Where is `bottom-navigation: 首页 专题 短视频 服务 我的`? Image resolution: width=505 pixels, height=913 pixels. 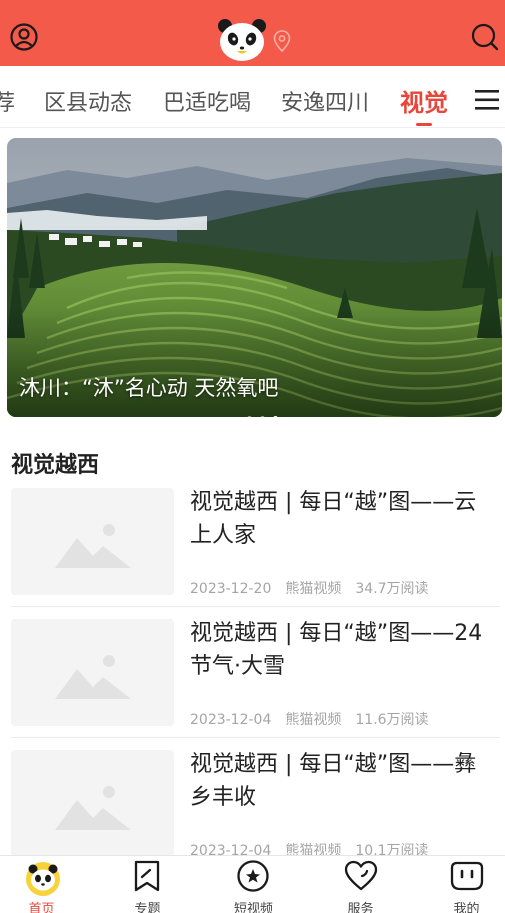 bottom-navigation: 首页 专题 短视频 服务 我的 is located at coordinates (252, 884).